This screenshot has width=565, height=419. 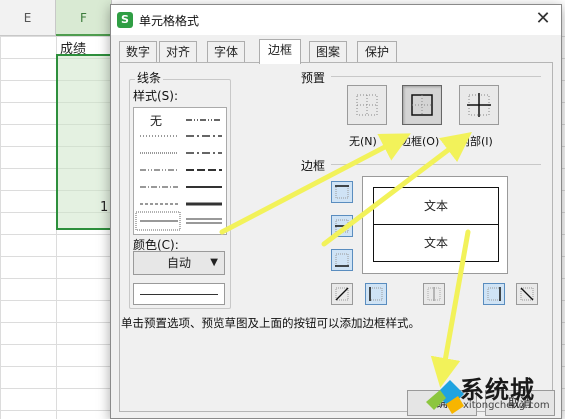 I want to click on column-header-f: F, so click(x=84, y=18).